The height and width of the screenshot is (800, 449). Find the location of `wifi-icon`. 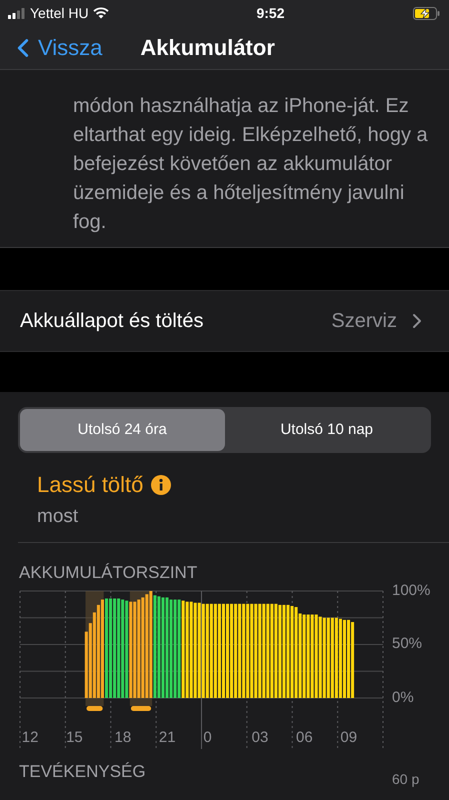

wifi-icon is located at coordinates (100, 13).